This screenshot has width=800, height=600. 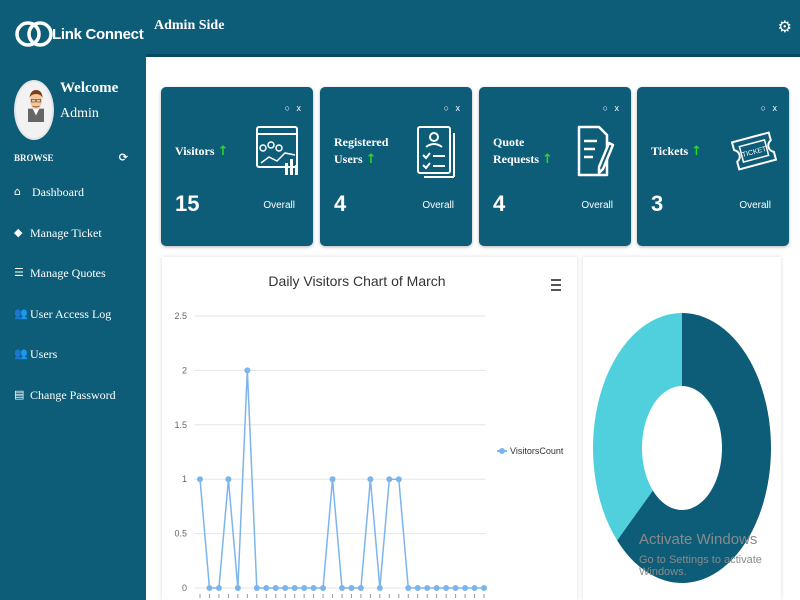 I want to click on y-tick-label: 2.5, so click(x=180, y=316).